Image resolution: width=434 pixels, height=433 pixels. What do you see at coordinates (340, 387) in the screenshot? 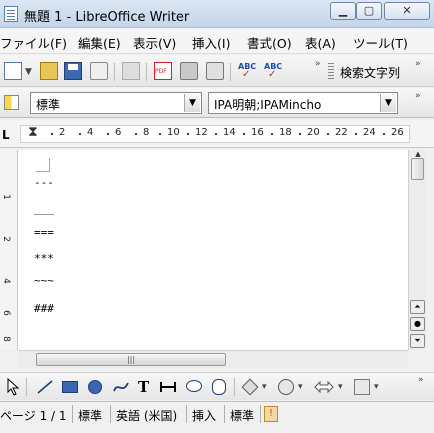
I see `block-arrows-dropdown-arrow: ▾` at bounding box center [340, 387].